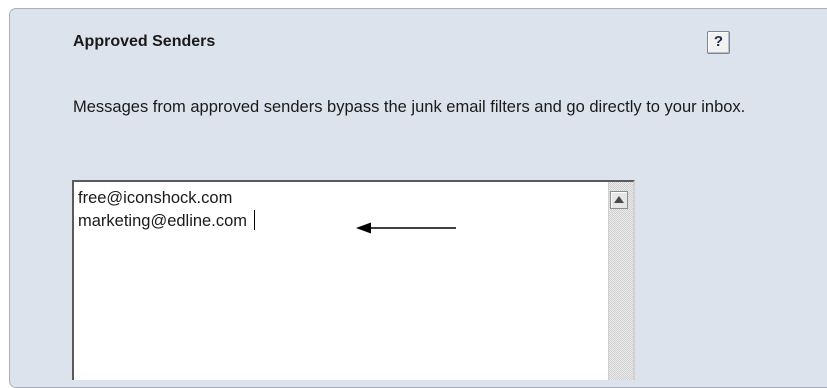 This screenshot has width=827, height=388. Describe the element at coordinates (155, 198) in the screenshot. I see `sender-email: free@iconshock.com` at that location.